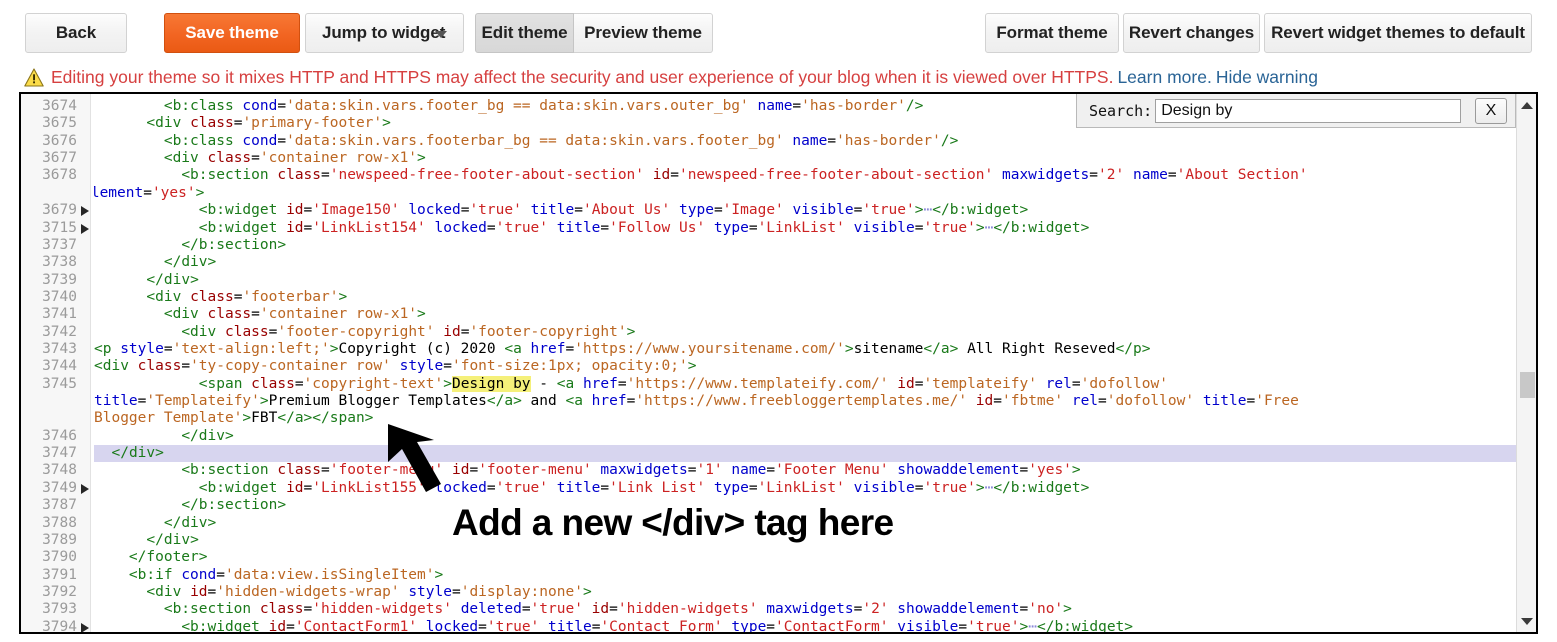  What do you see at coordinates (59, 158) in the screenshot?
I see `line-number: 3677` at bounding box center [59, 158].